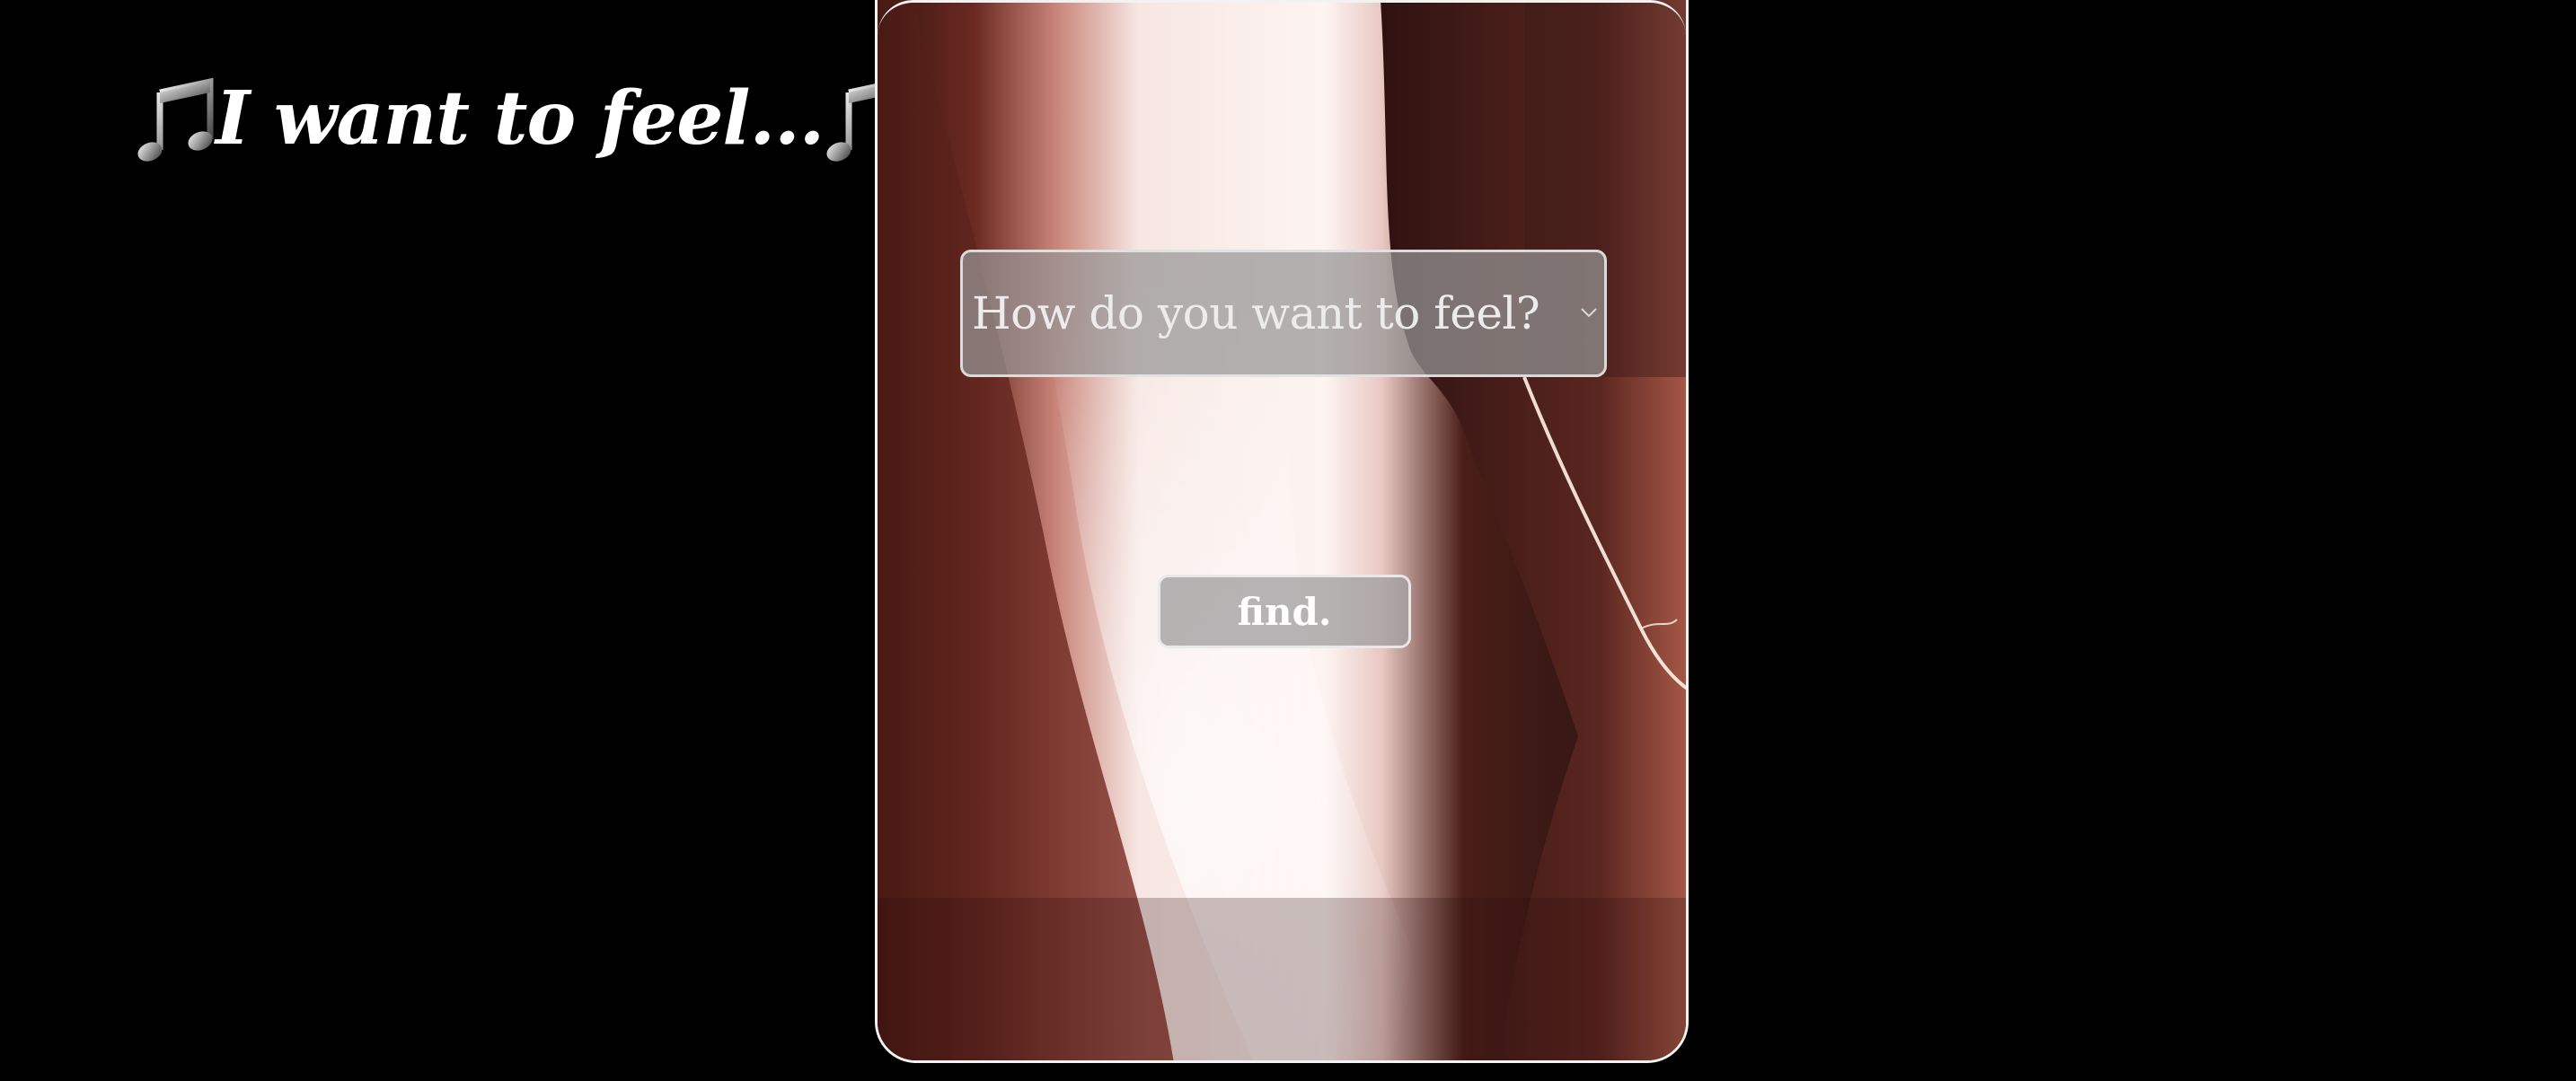 The height and width of the screenshot is (1081, 2576). Describe the element at coordinates (1284, 611) in the screenshot. I see `find-button: find.` at that location.